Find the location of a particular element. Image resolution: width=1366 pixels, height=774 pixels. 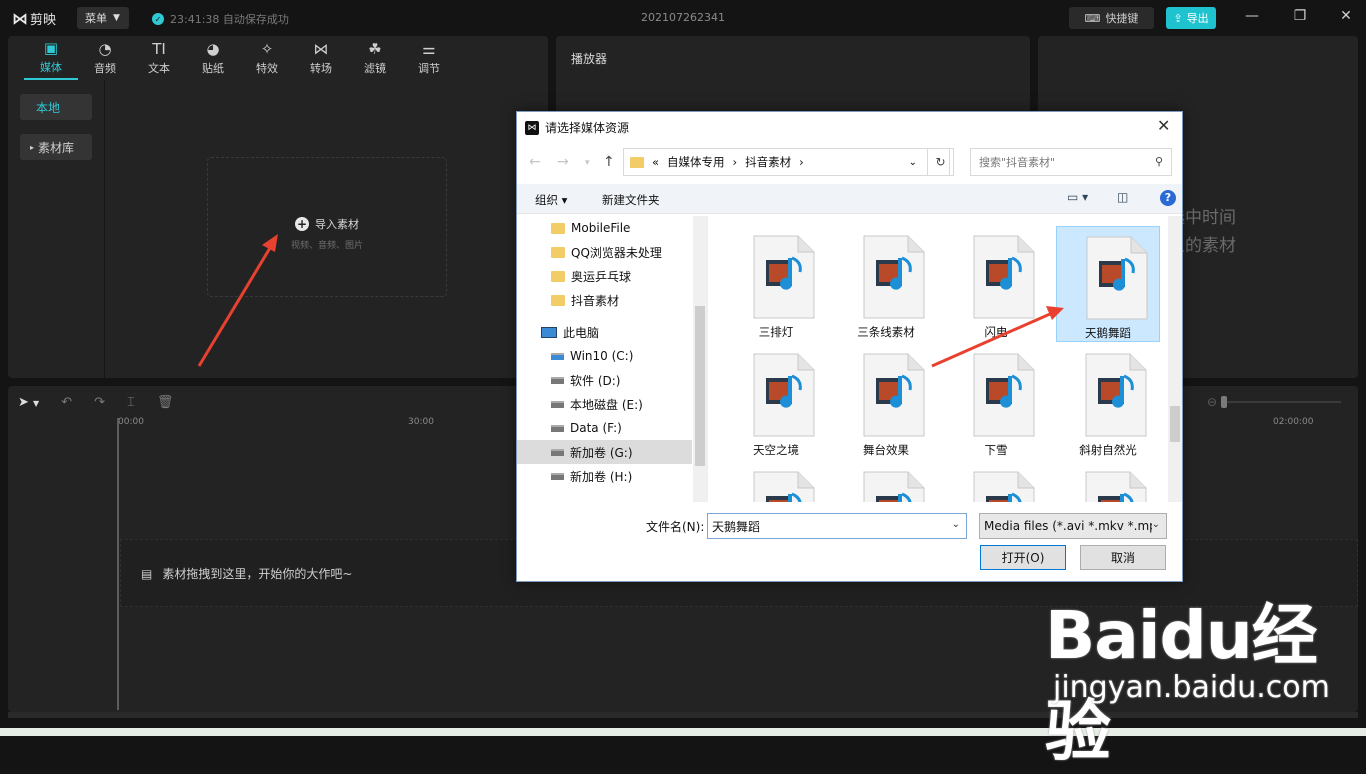

baidu-watermark: Baidu经验 jingyan.baidu.com is located at coordinates (1205, 678).